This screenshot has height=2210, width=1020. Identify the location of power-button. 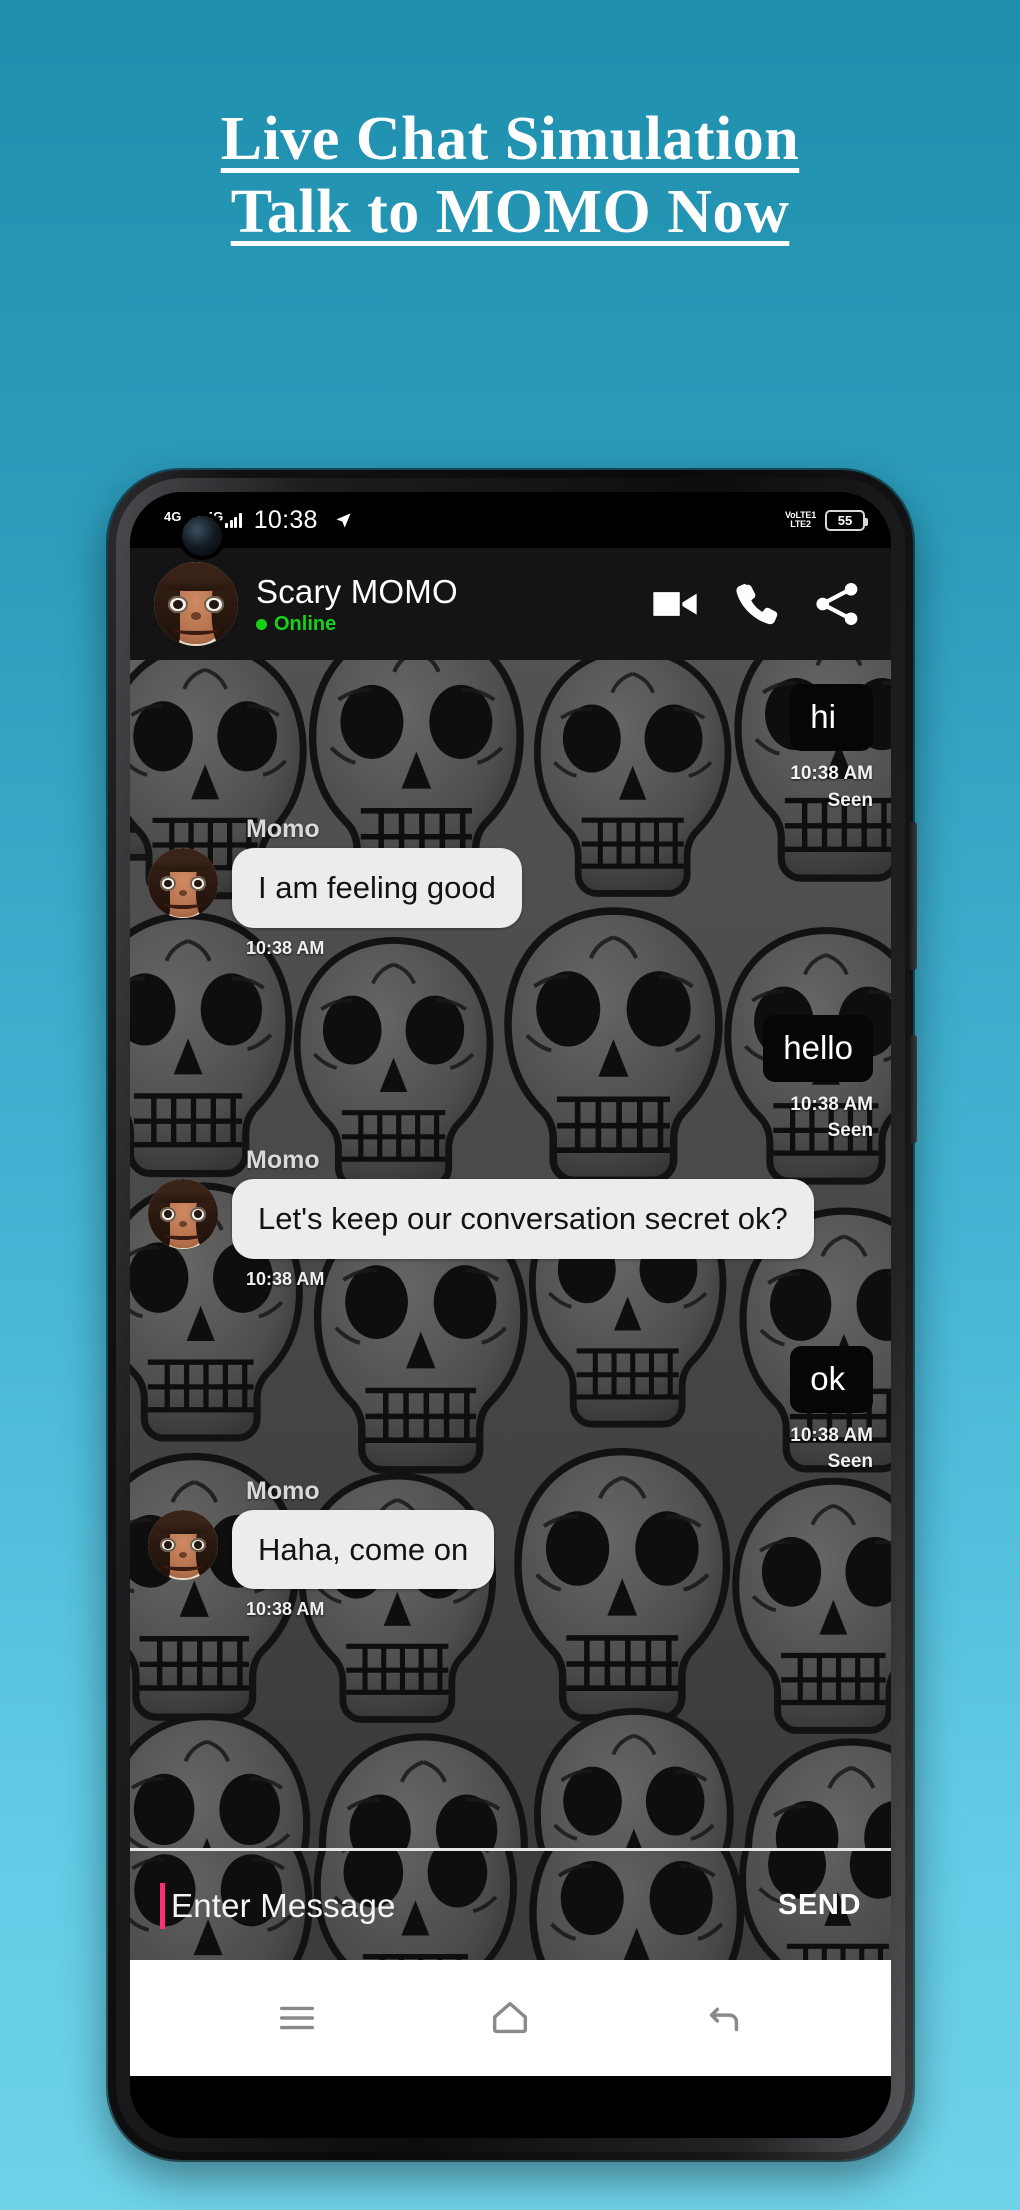
(913, 1089).